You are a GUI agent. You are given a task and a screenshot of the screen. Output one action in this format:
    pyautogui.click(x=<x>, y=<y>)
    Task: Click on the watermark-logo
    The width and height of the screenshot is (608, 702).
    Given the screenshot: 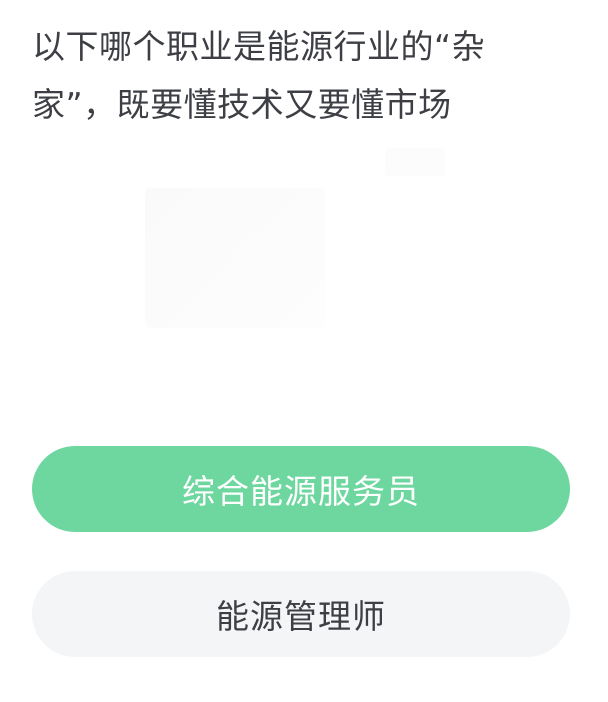 What is the action you would take?
    pyautogui.click(x=415, y=162)
    